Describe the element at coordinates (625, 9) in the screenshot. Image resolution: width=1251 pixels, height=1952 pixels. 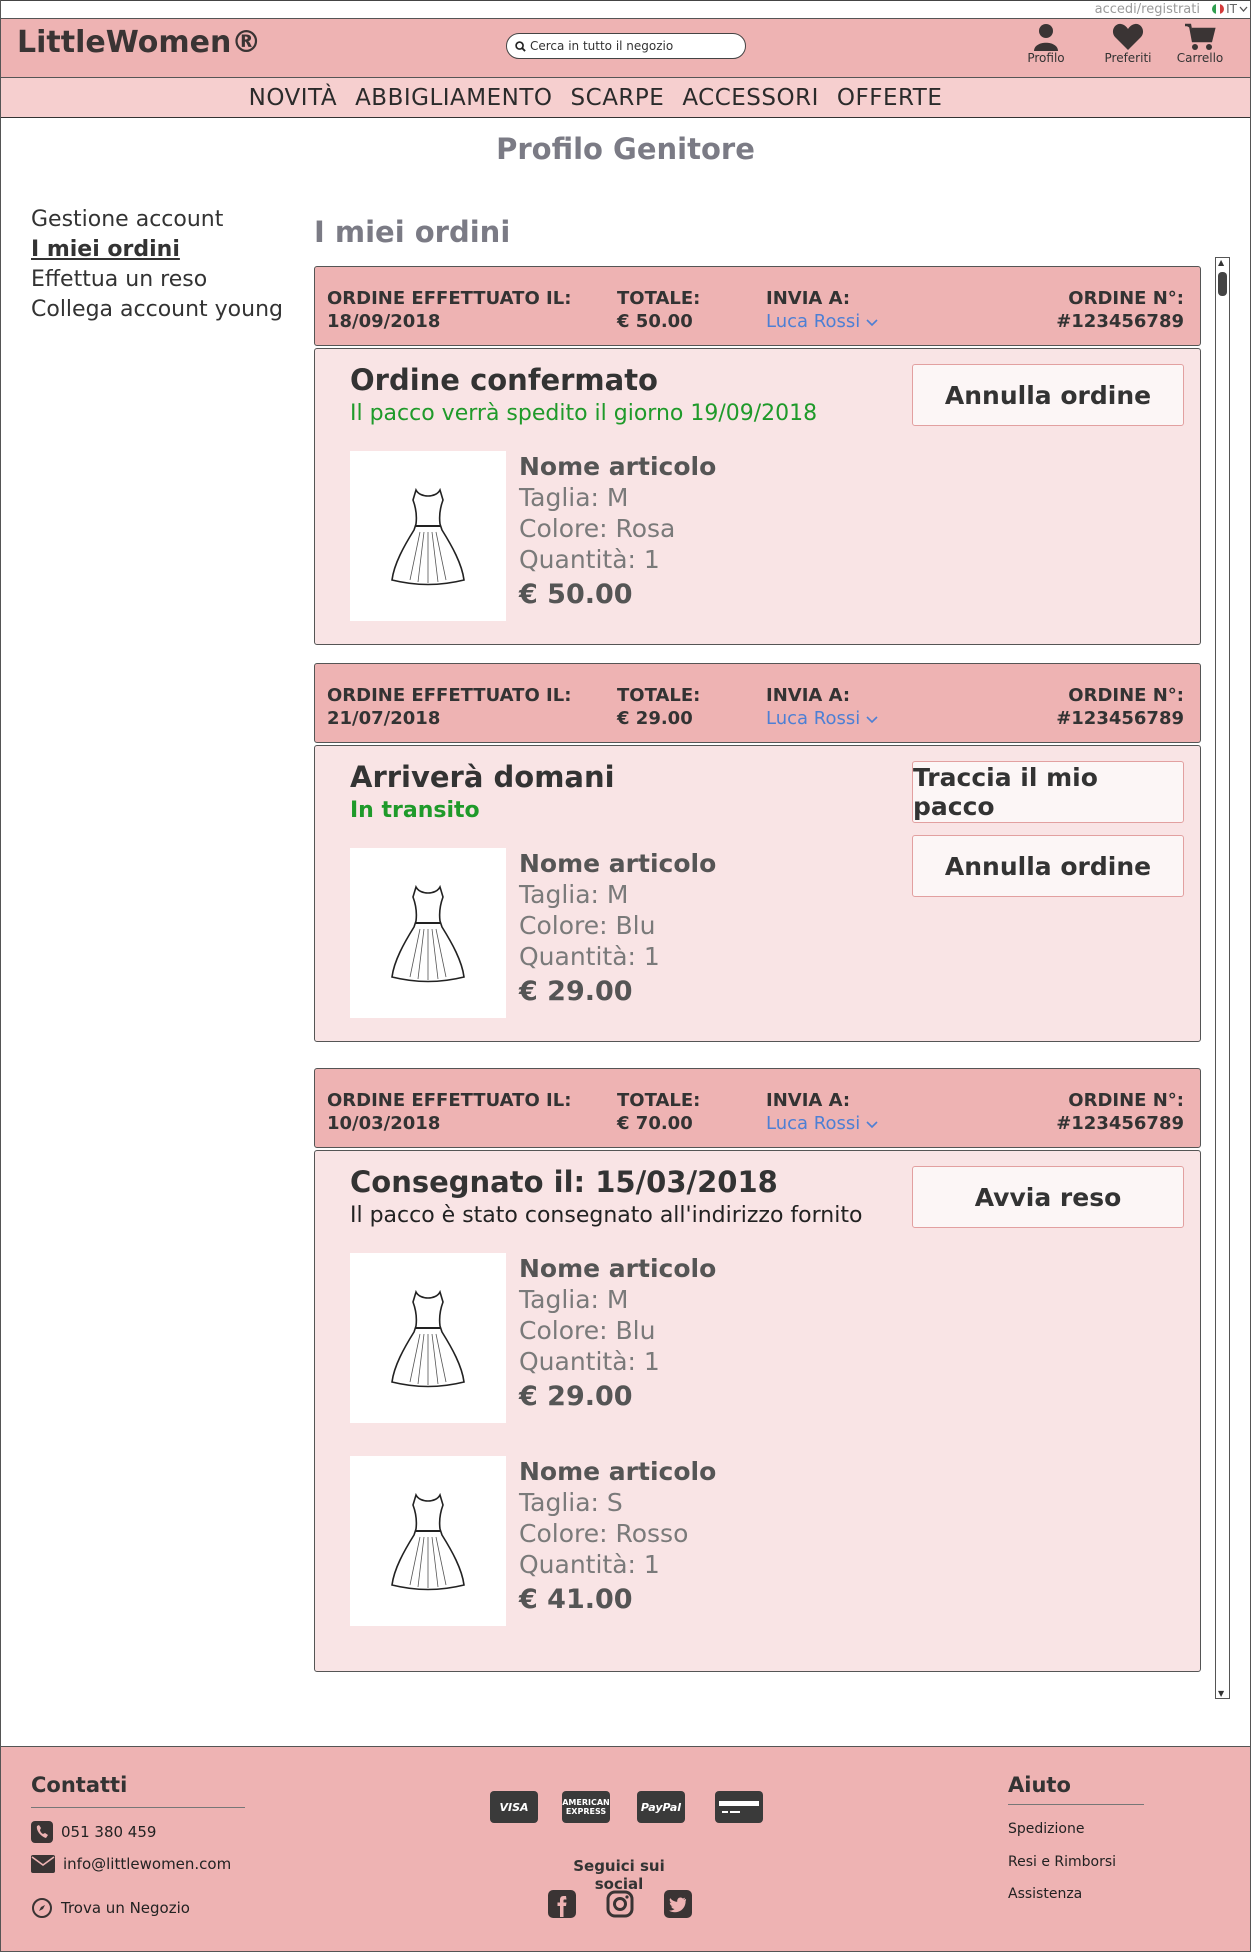
I see `top-strip: accedi/registrati IT` at that location.